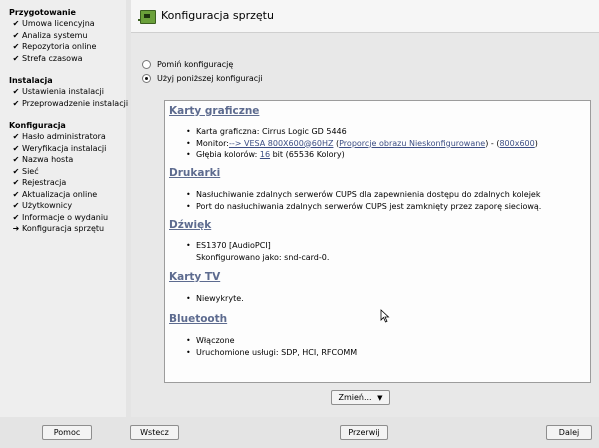 The height and width of the screenshot is (448, 599). I want to click on sidebar-item-perform-install: ✔ Przeprowadzenie instalacji, so click(64, 104).